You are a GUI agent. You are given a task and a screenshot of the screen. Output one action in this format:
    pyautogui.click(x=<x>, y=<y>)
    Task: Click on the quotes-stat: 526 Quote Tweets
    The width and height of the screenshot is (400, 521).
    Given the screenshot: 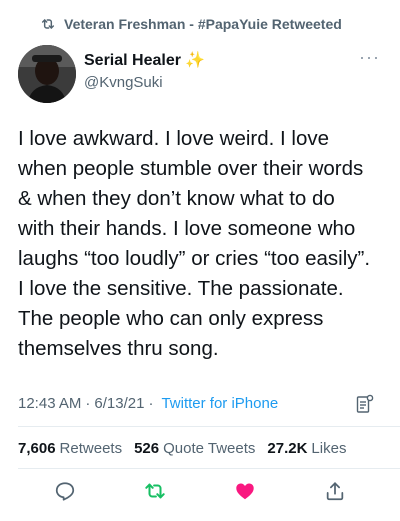 What is the action you would take?
    pyautogui.click(x=194, y=448)
    